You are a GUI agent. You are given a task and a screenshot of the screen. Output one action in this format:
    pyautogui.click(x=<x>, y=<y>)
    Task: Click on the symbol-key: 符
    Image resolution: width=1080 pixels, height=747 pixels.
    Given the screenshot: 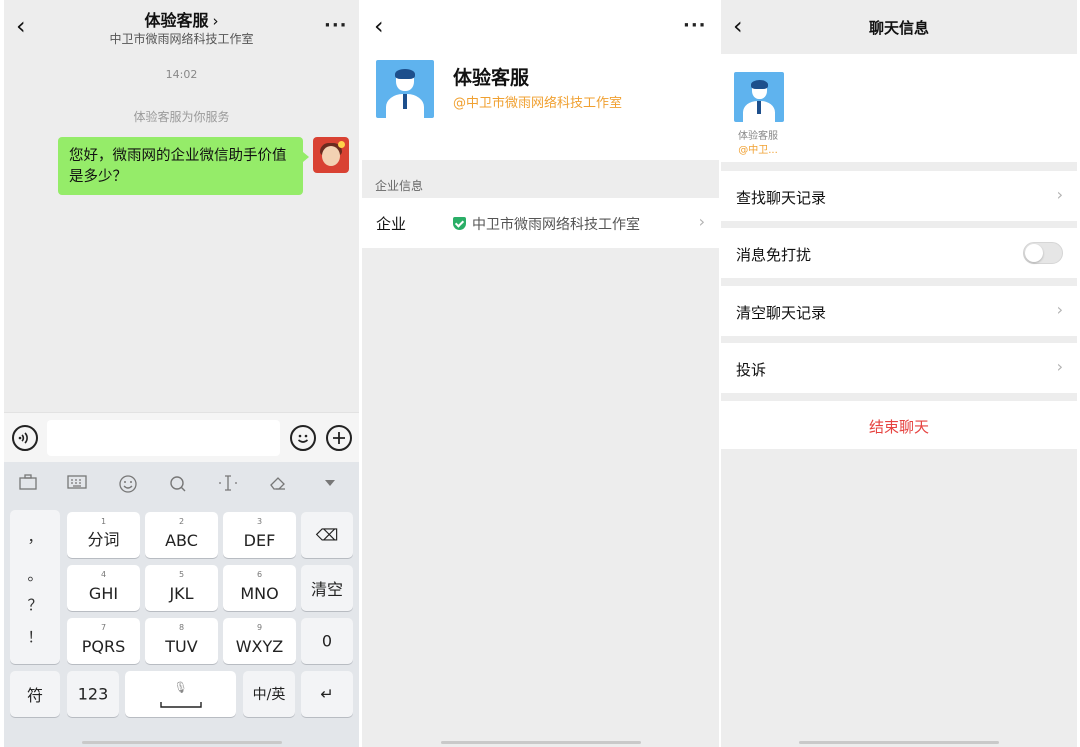 What is the action you would take?
    pyautogui.click(x=35, y=694)
    